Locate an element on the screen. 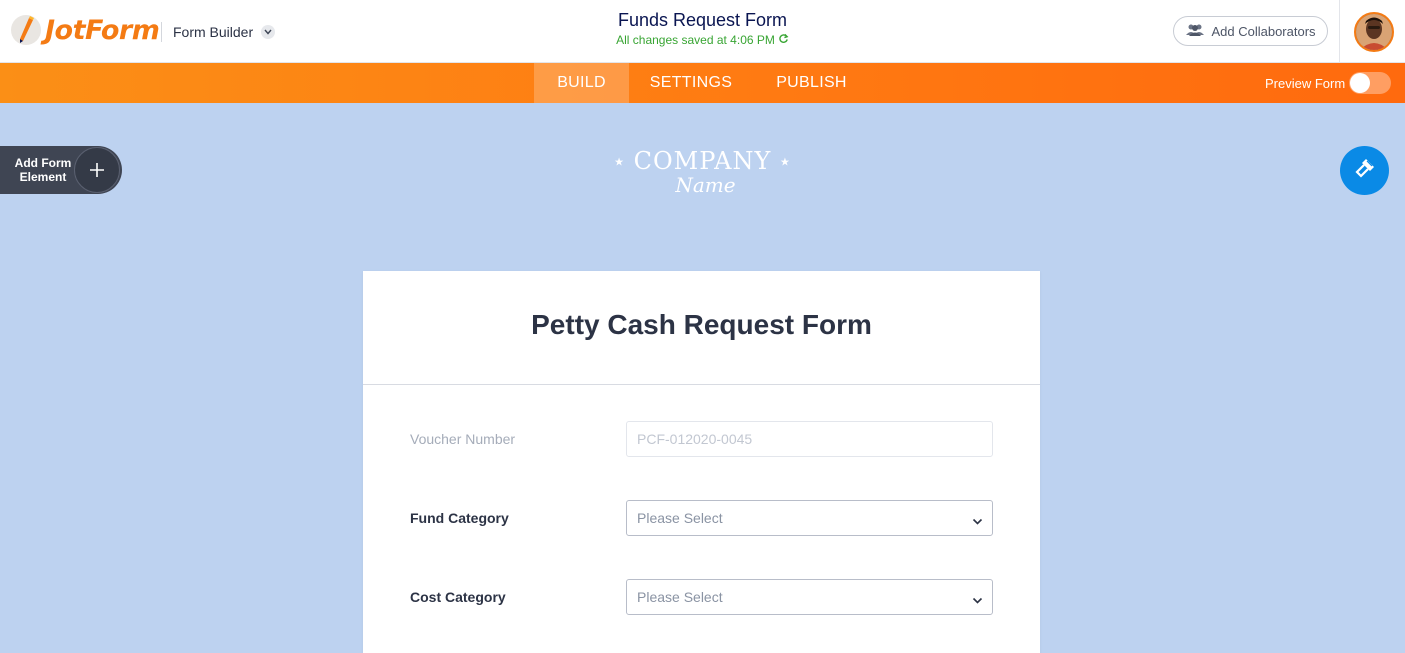  jotform-logo: JotForm is located at coordinates (85, 30).